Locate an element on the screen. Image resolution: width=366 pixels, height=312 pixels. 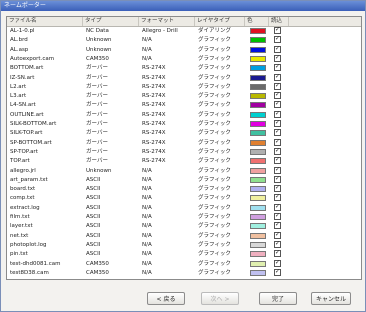
column-header-import: 読込 is located at coordinates (279, 21).